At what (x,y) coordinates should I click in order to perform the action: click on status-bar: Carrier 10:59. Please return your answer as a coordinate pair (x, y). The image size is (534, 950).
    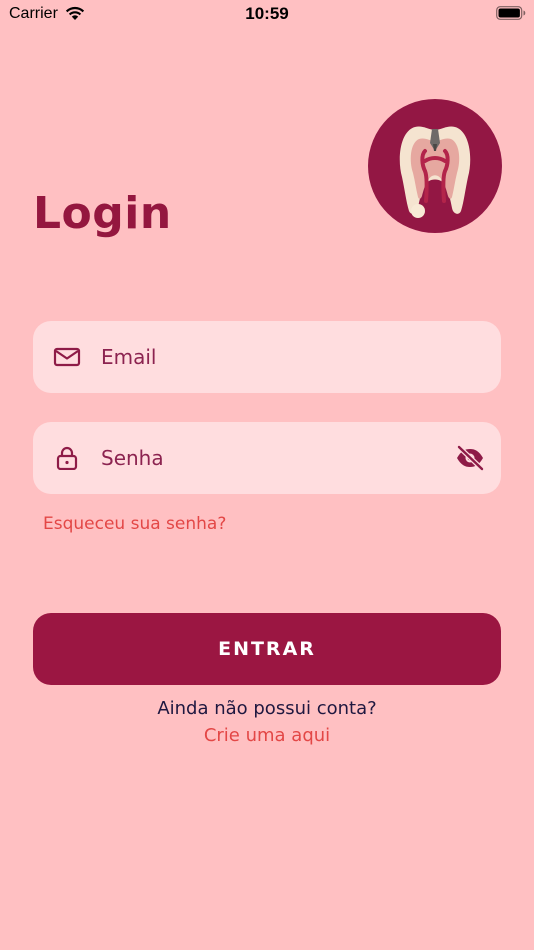
    Looking at the image, I should click on (267, 14).